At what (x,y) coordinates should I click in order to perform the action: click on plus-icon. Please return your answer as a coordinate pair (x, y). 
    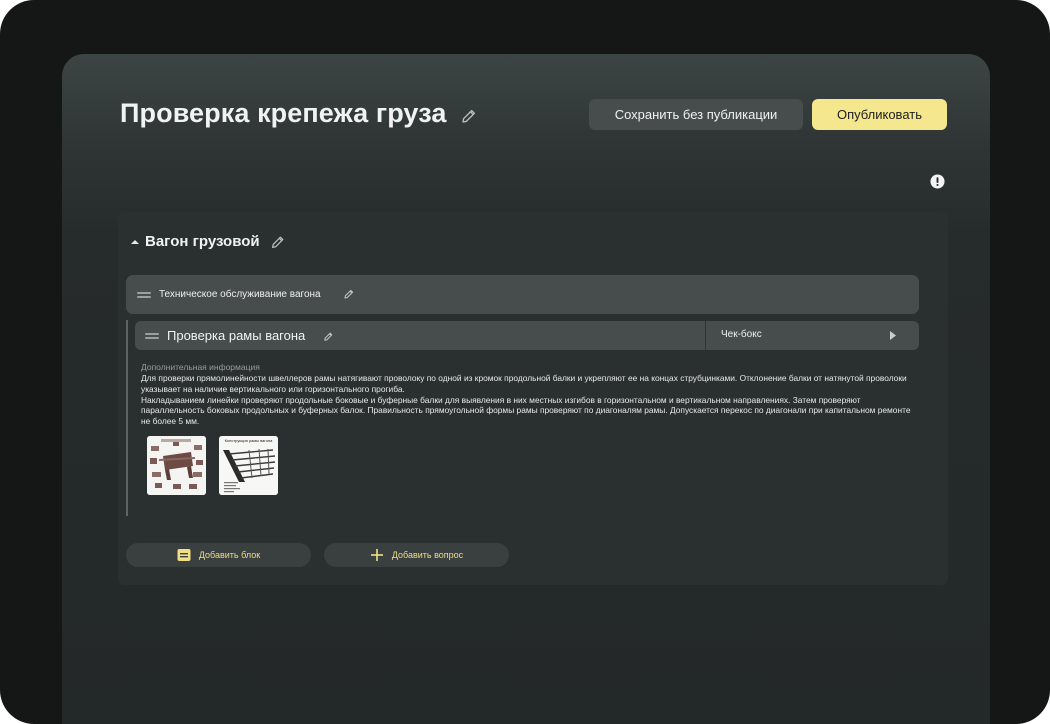
    Looking at the image, I should click on (376, 555).